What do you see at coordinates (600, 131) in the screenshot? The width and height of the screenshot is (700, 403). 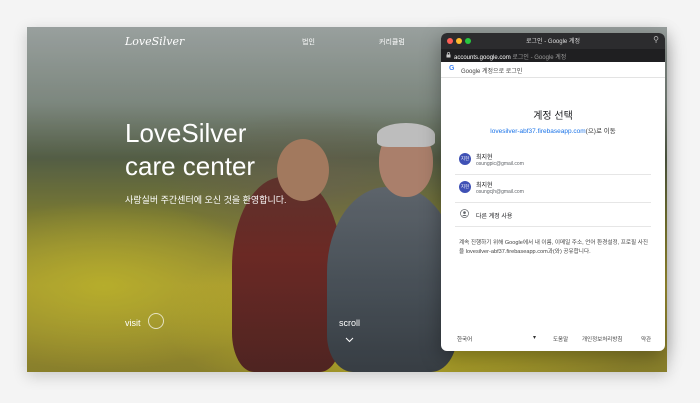 I see `destination-suffix: (으)로 이동` at bounding box center [600, 131].